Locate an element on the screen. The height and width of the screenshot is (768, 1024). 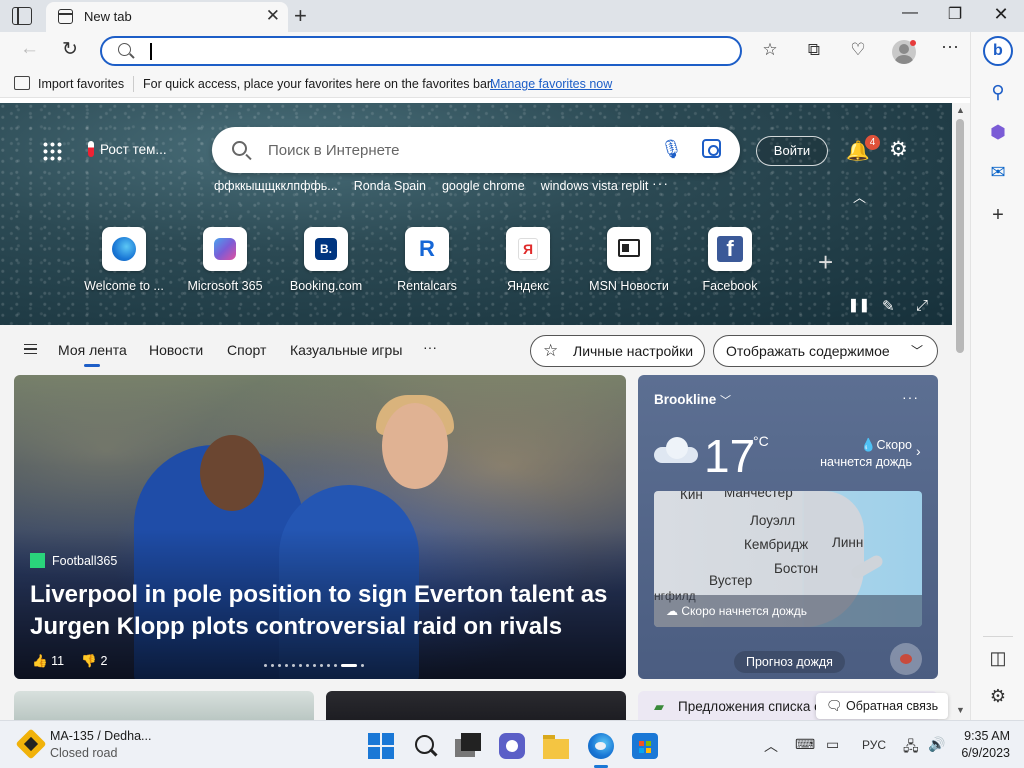
feedback-button: Обратная связь is located at coordinates (882, 706).